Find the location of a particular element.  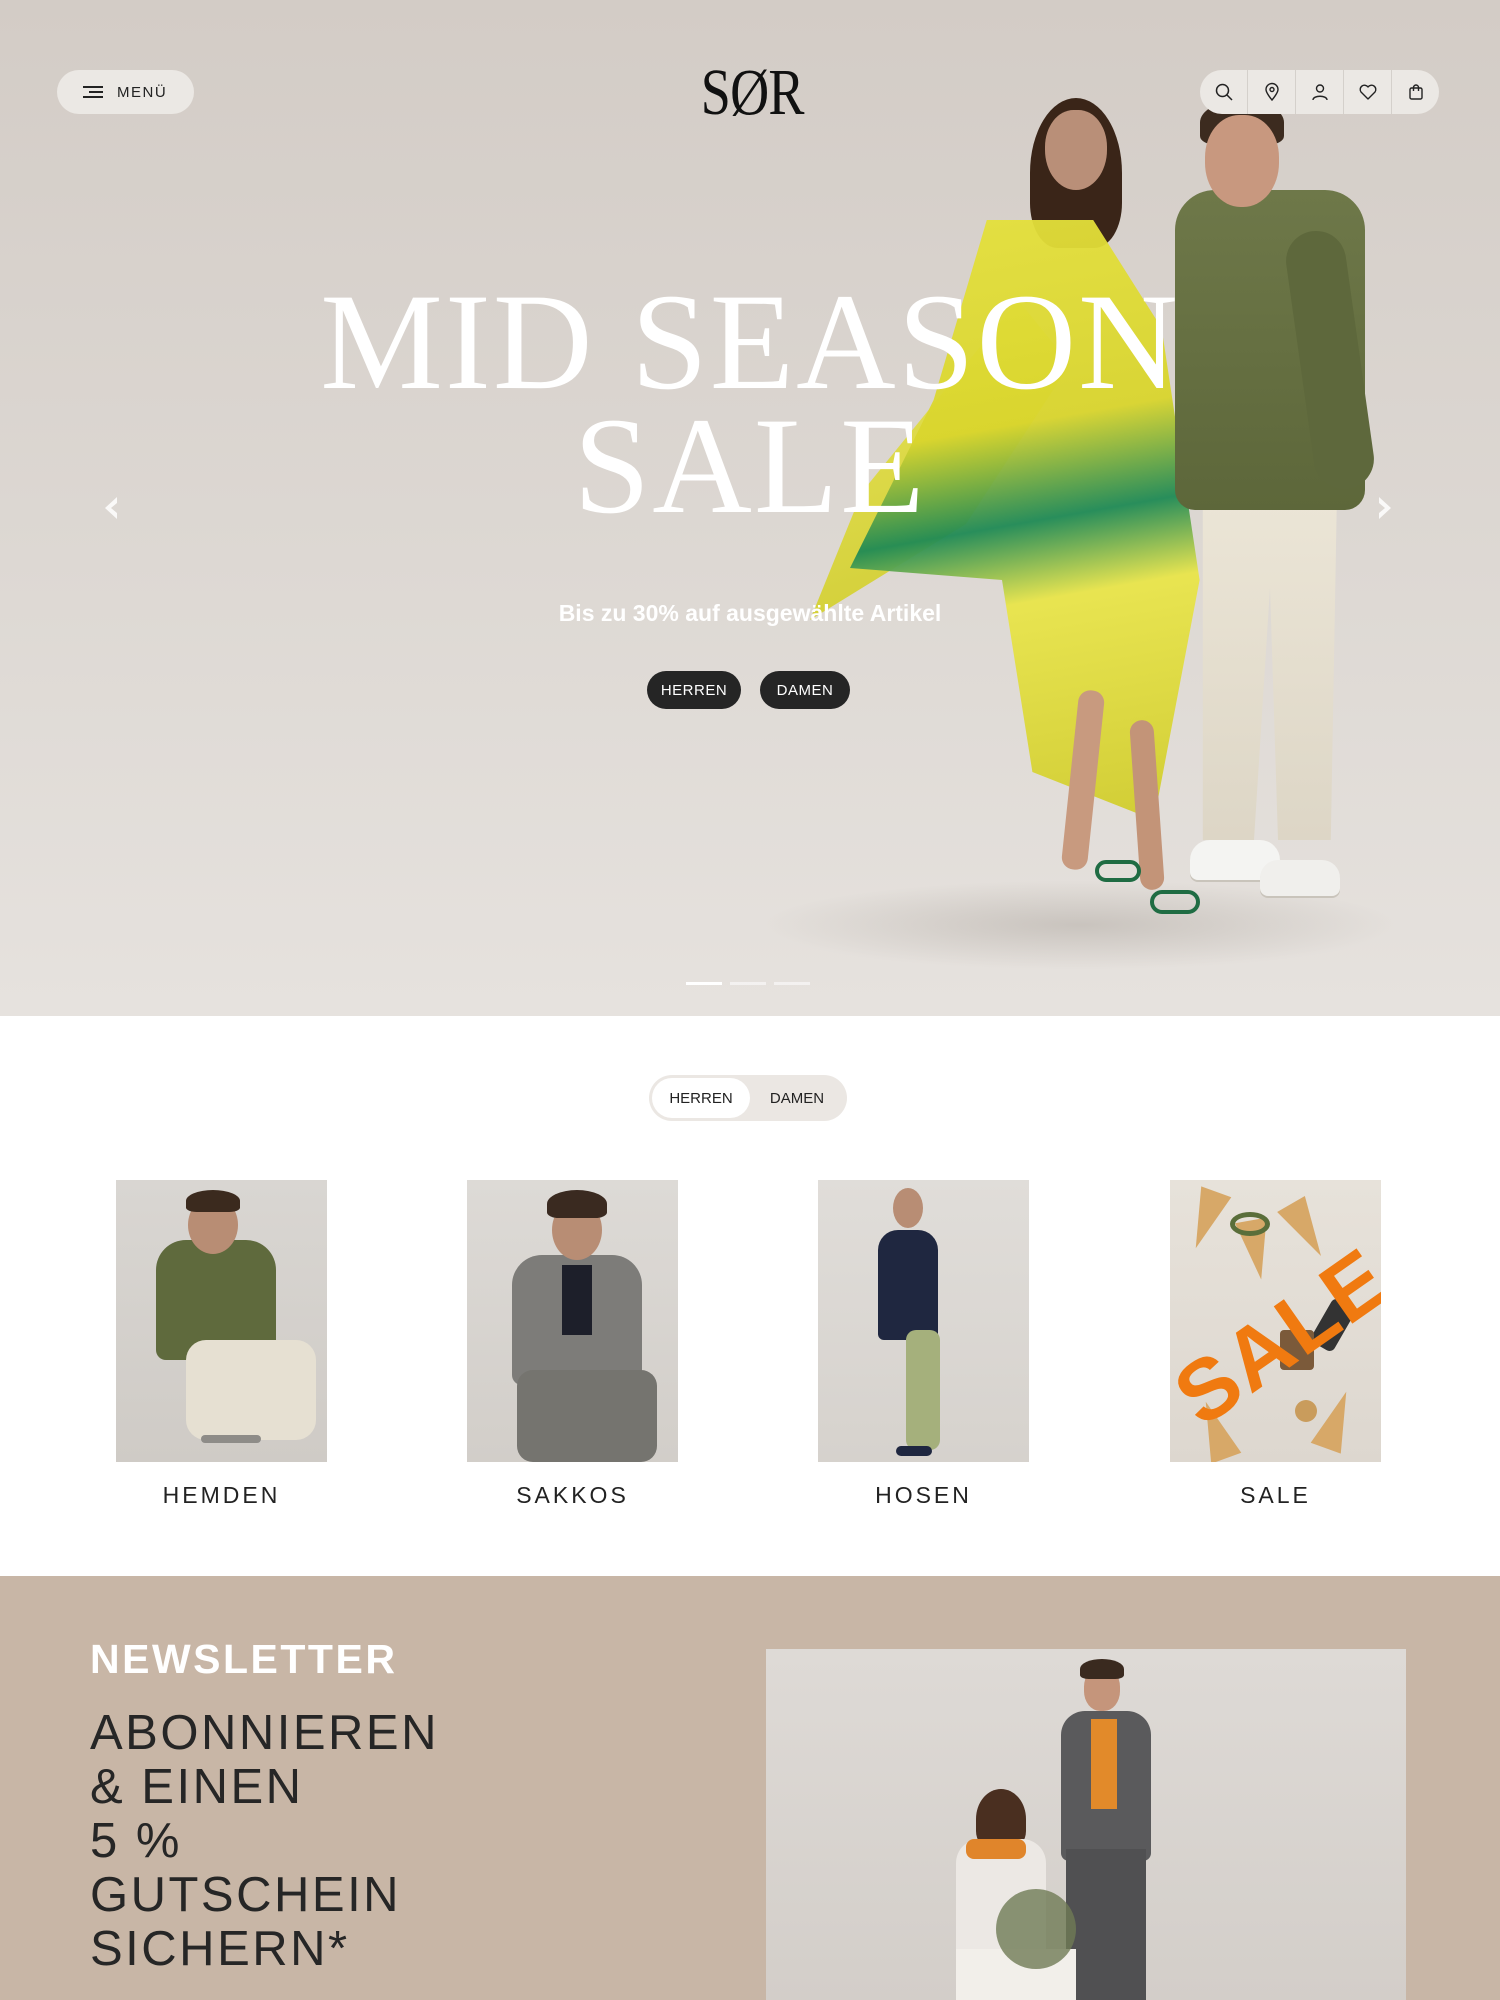

category-label-sakkos: SAKKOS is located at coordinates (572, 1495).